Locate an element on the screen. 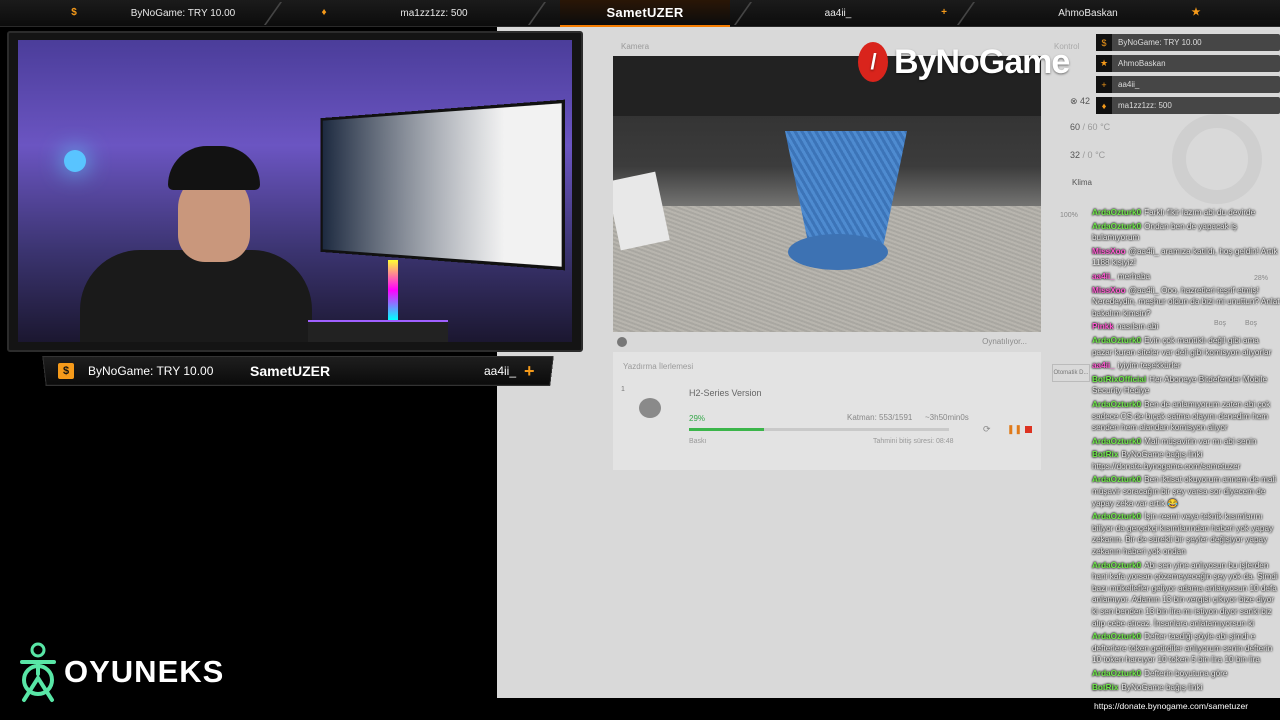 The width and height of the screenshot is (1280, 720). pause-icon: ❚❚ is located at coordinates (1014, 429).